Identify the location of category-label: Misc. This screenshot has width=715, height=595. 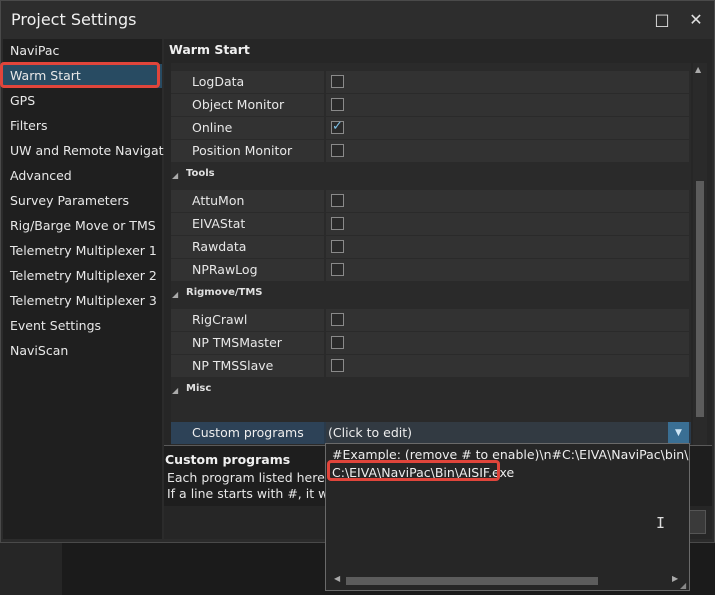
(199, 388).